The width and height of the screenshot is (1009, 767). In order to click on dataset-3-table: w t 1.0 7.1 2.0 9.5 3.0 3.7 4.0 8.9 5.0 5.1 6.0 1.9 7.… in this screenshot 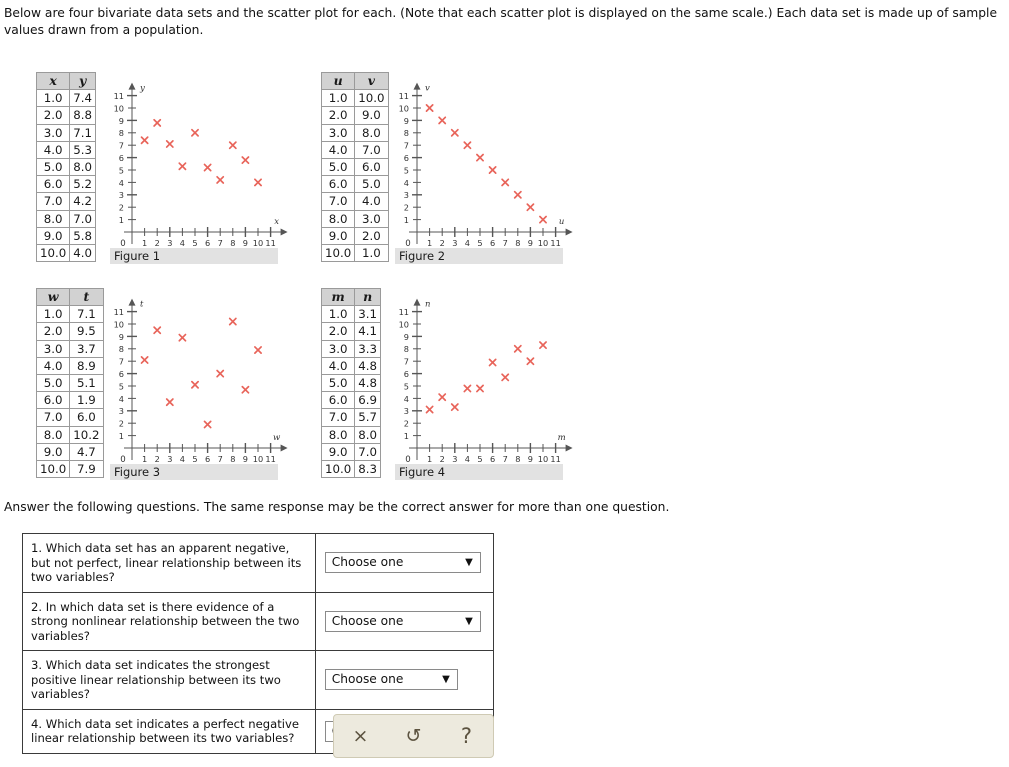, I will do `click(69, 383)`.